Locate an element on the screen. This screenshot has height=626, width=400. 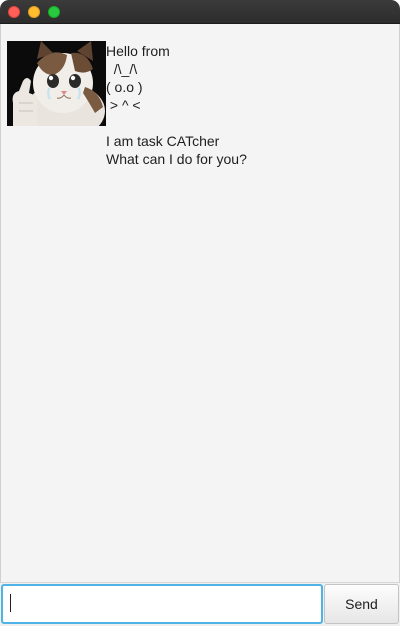
cat-thumbs-up-avatar is located at coordinates (56, 83).